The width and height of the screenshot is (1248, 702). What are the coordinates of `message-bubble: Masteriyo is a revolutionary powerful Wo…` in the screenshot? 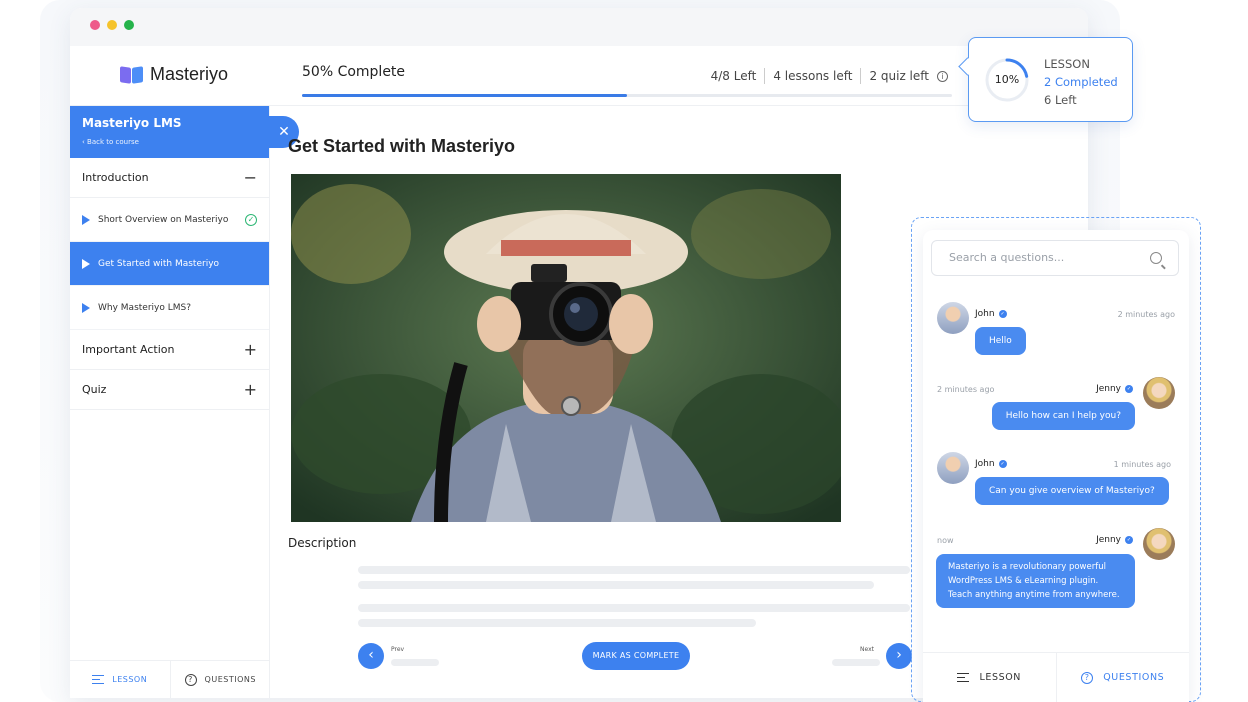 It's located at (1035, 581).